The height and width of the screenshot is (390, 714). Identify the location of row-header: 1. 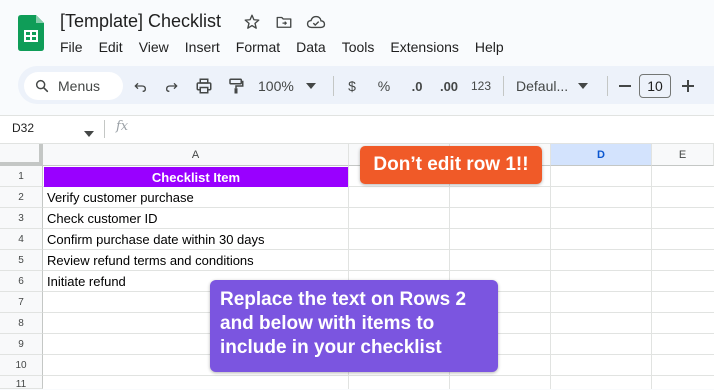
(21, 176).